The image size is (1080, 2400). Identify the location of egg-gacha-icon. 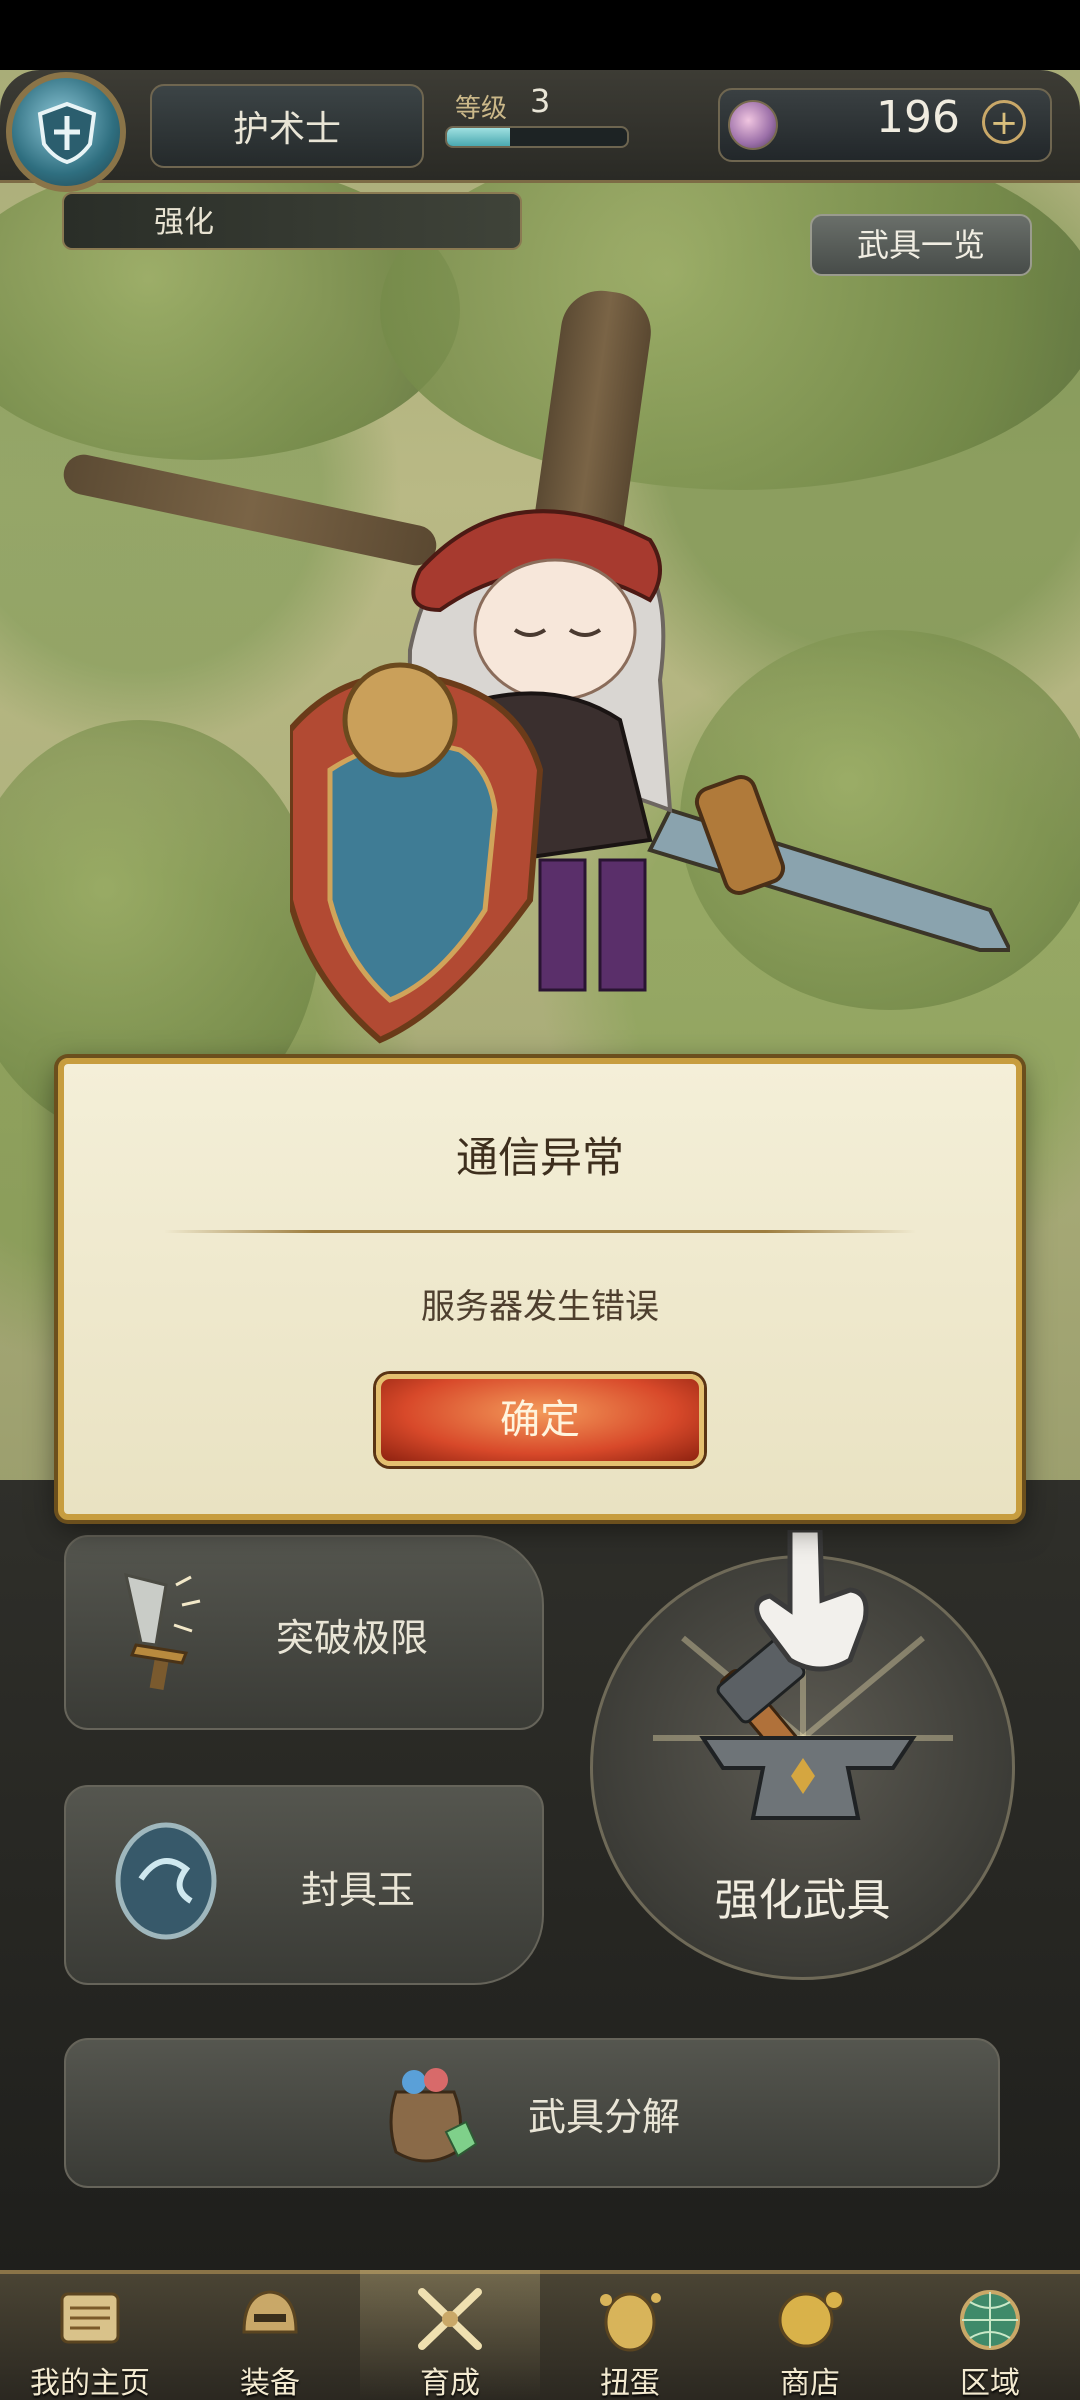
(630, 2322).